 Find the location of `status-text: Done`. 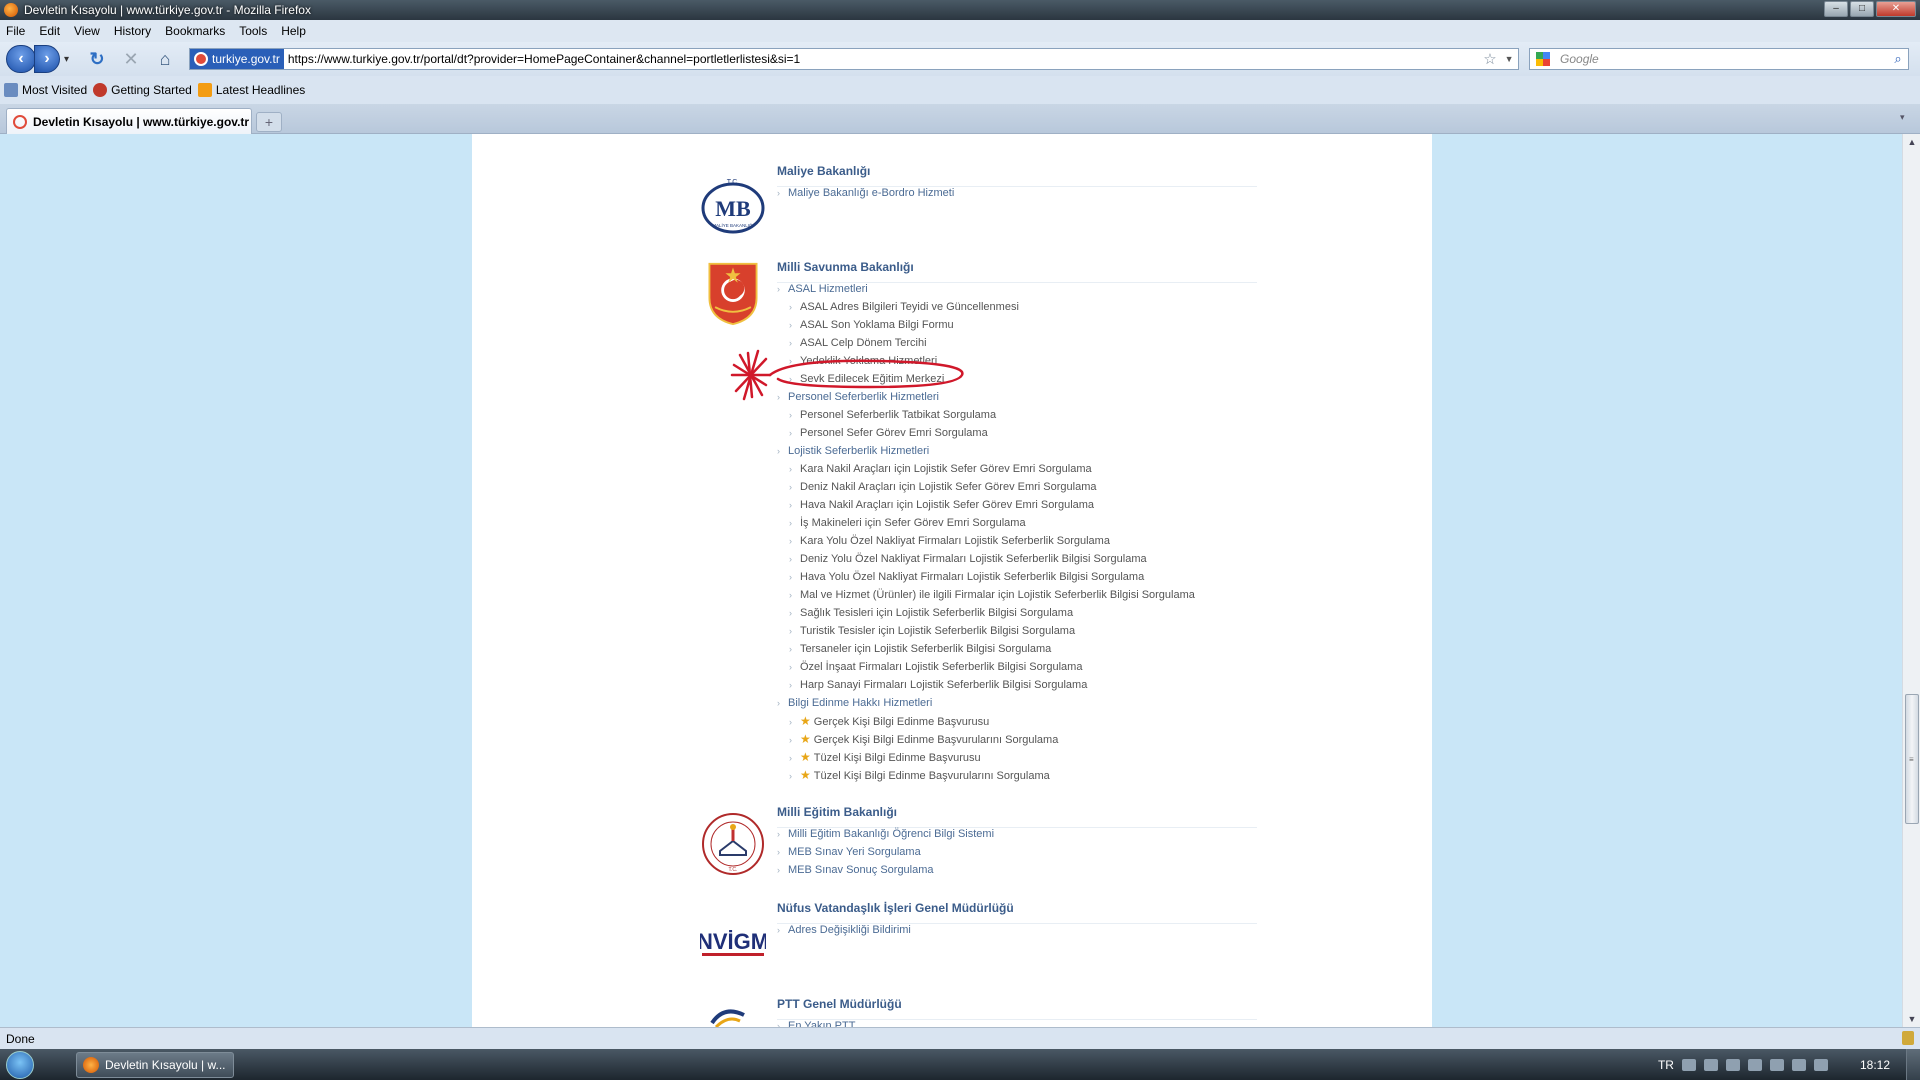

status-text: Done is located at coordinates (20, 1038).